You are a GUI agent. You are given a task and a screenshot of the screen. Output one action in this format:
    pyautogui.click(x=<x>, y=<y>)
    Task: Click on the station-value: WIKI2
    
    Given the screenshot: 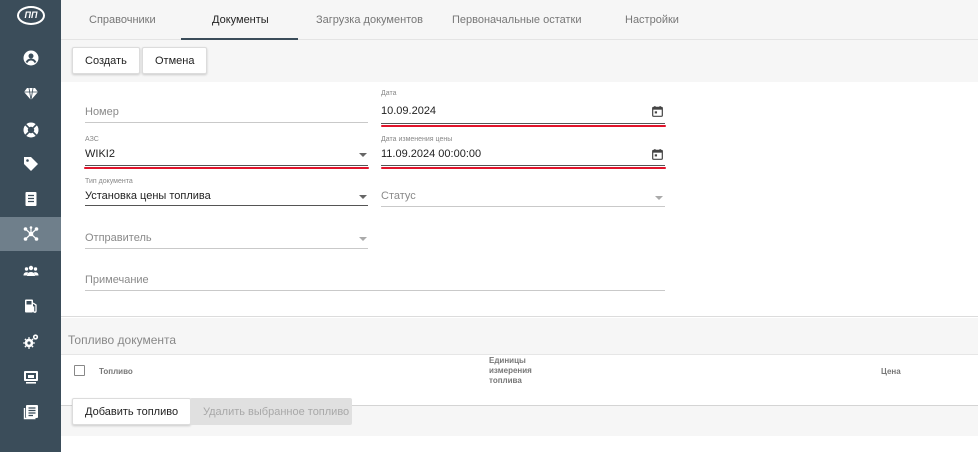 What is the action you would take?
    pyautogui.click(x=100, y=154)
    